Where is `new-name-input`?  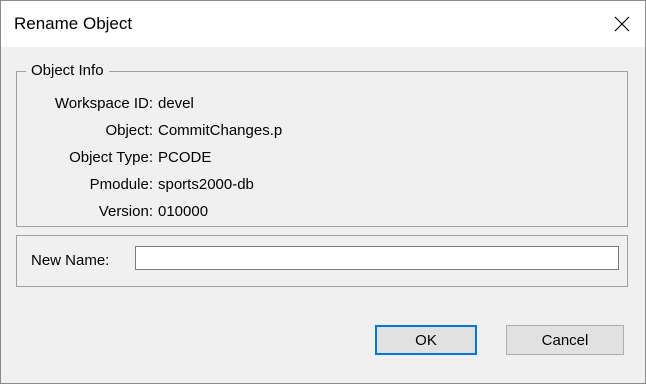
new-name-input is located at coordinates (377, 258).